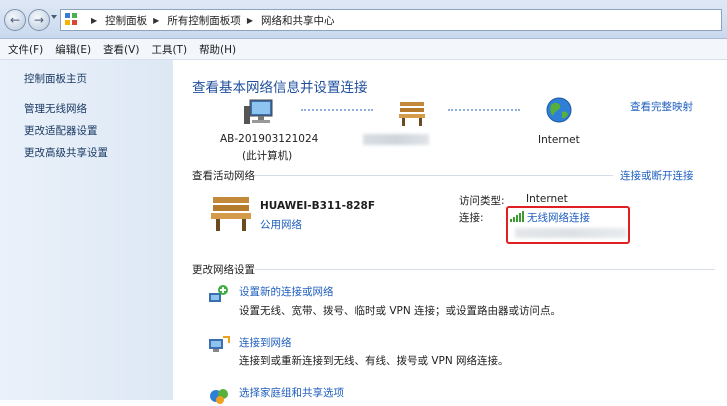 The image size is (727, 406). Describe the element at coordinates (374, 361) in the screenshot. I see `task-connect-network-desc: 连接到或重新连接到无线、有线、拨号或 VPN 网络连接。` at that location.